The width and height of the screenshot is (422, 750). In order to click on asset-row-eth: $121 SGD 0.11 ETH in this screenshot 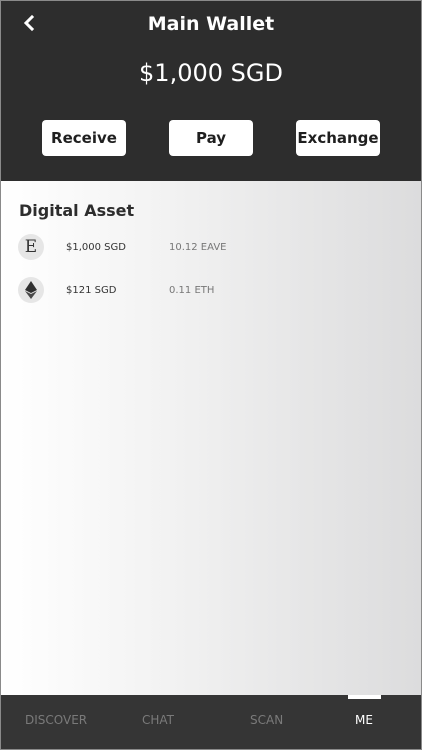, I will do `click(211, 292)`.